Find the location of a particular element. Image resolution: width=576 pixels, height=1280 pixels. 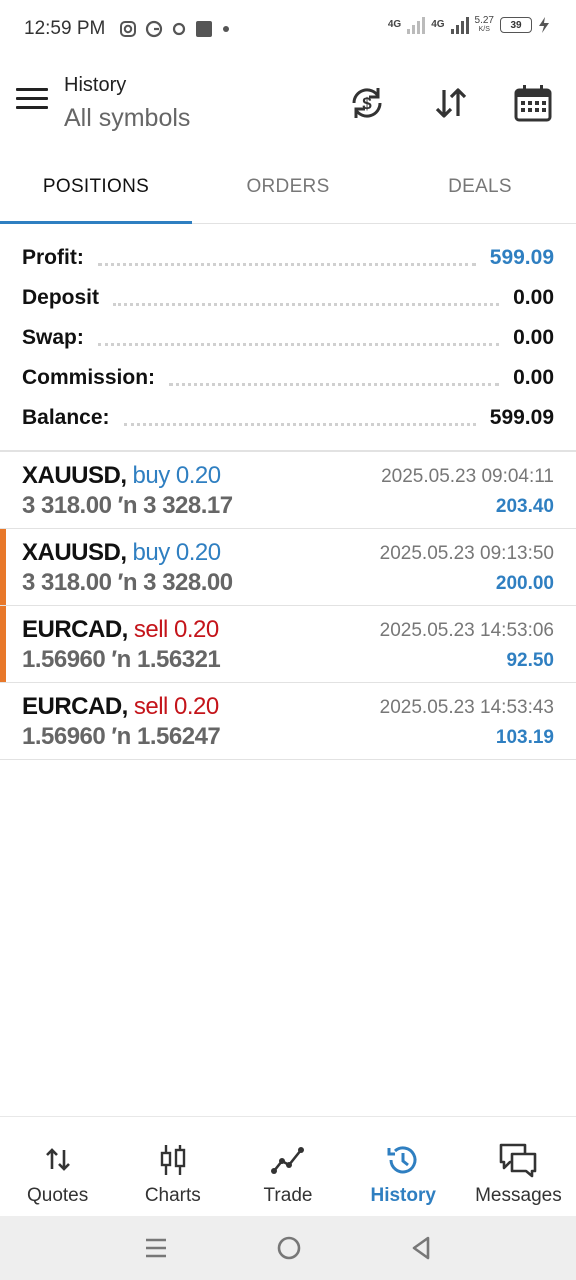

recent-apps-icon is located at coordinates (156, 1248).